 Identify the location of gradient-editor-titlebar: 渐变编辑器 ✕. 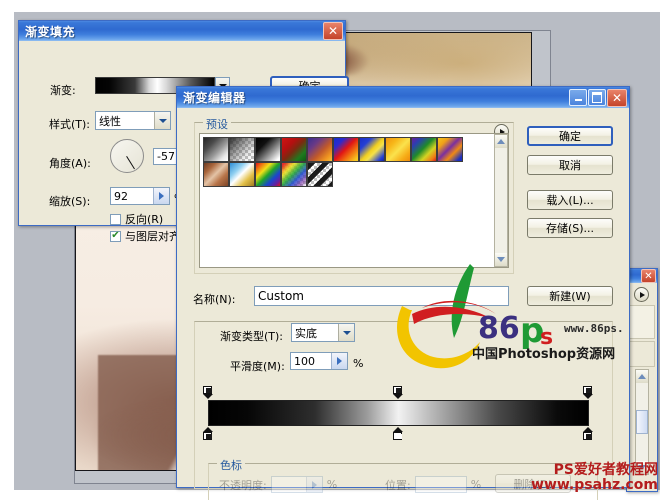
(403, 98).